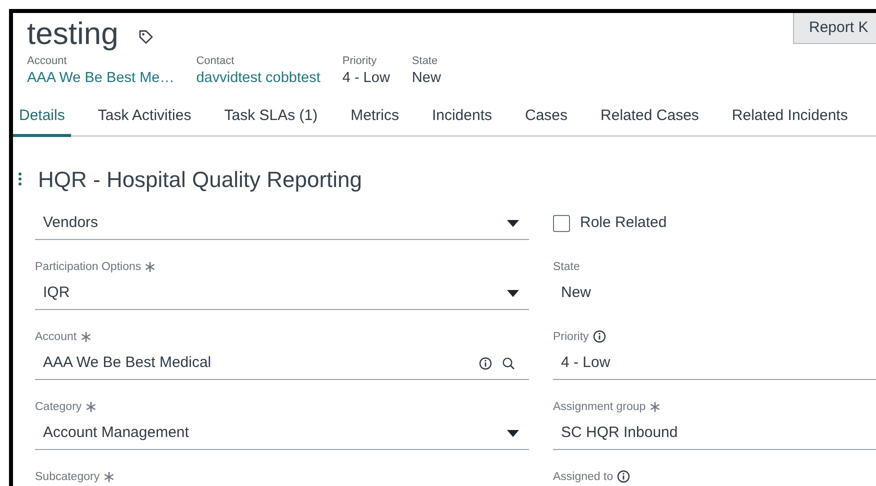 The height and width of the screenshot is (486, 876). I want to click on input-field: 4 - Low, so click(714, 364).